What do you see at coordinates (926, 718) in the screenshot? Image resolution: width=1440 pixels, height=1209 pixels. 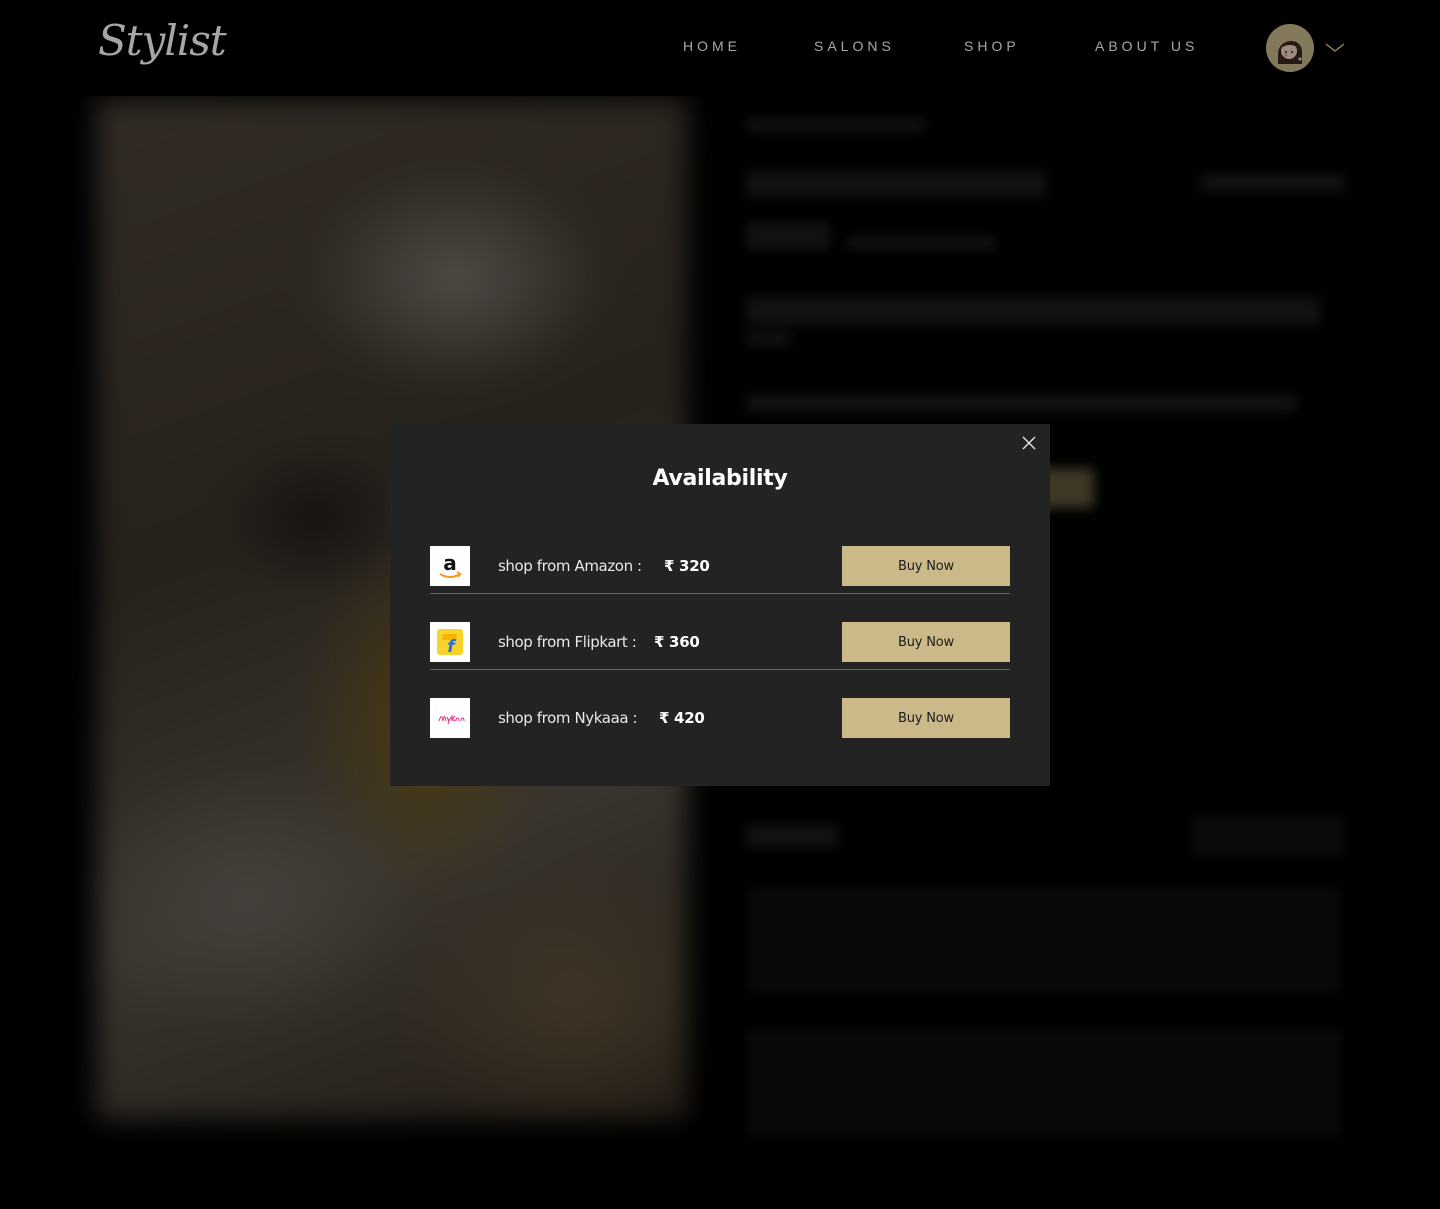 I see `buy-now-button-nykaa: Buy Now` at bounding box center [926, 718].